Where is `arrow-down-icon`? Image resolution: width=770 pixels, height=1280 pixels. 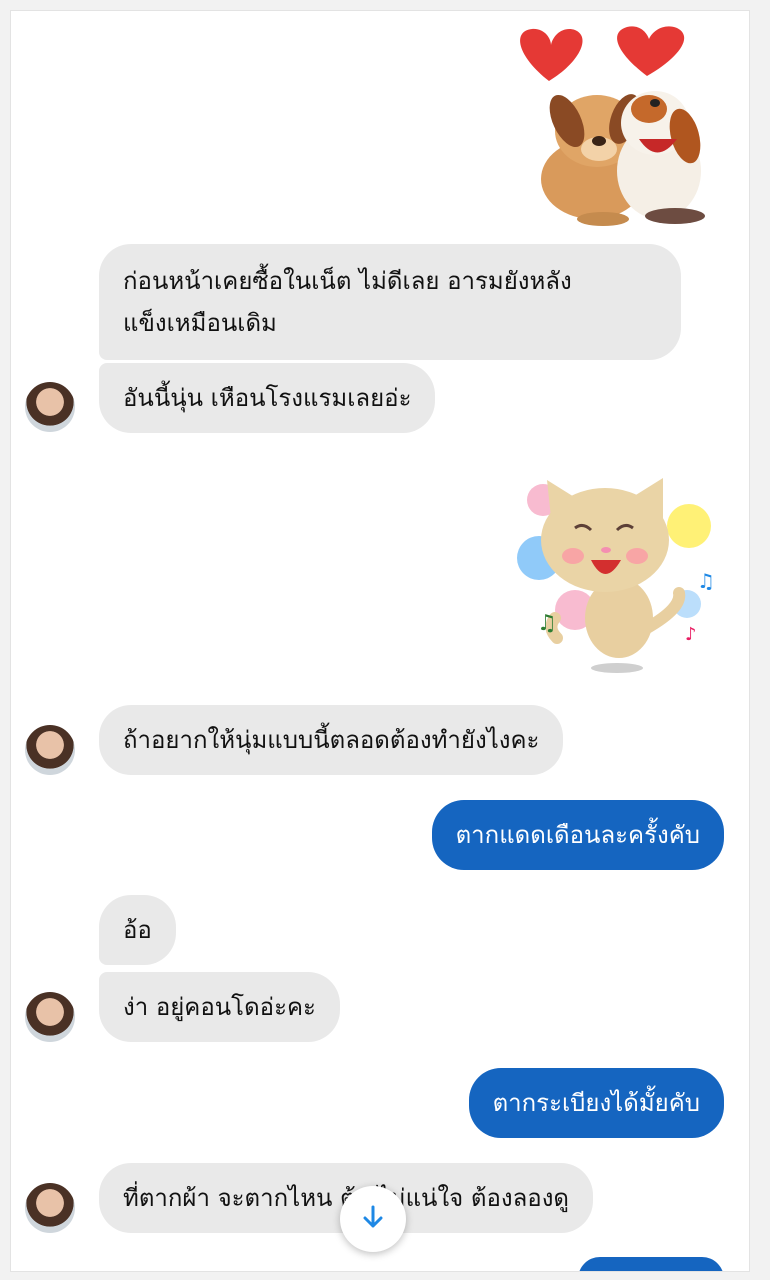 arrow-down-icon is located at coordinates (373, 1219).